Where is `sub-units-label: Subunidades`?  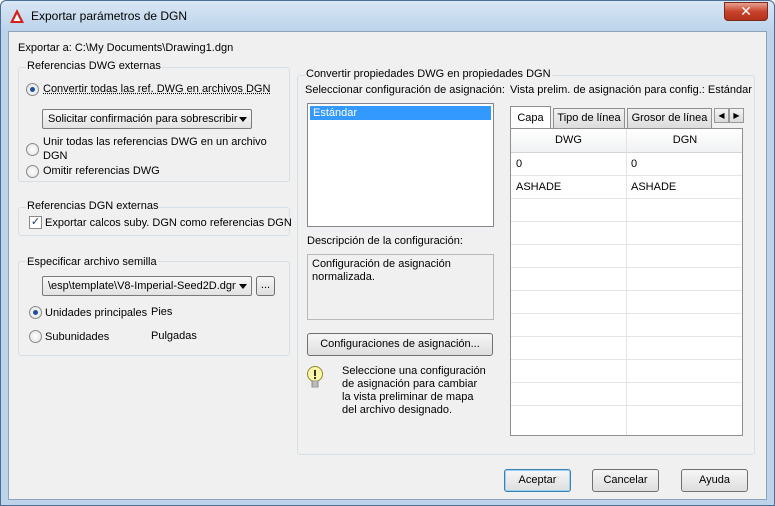 sub-units-label: Subunidades is located at coordinates (77, 337).